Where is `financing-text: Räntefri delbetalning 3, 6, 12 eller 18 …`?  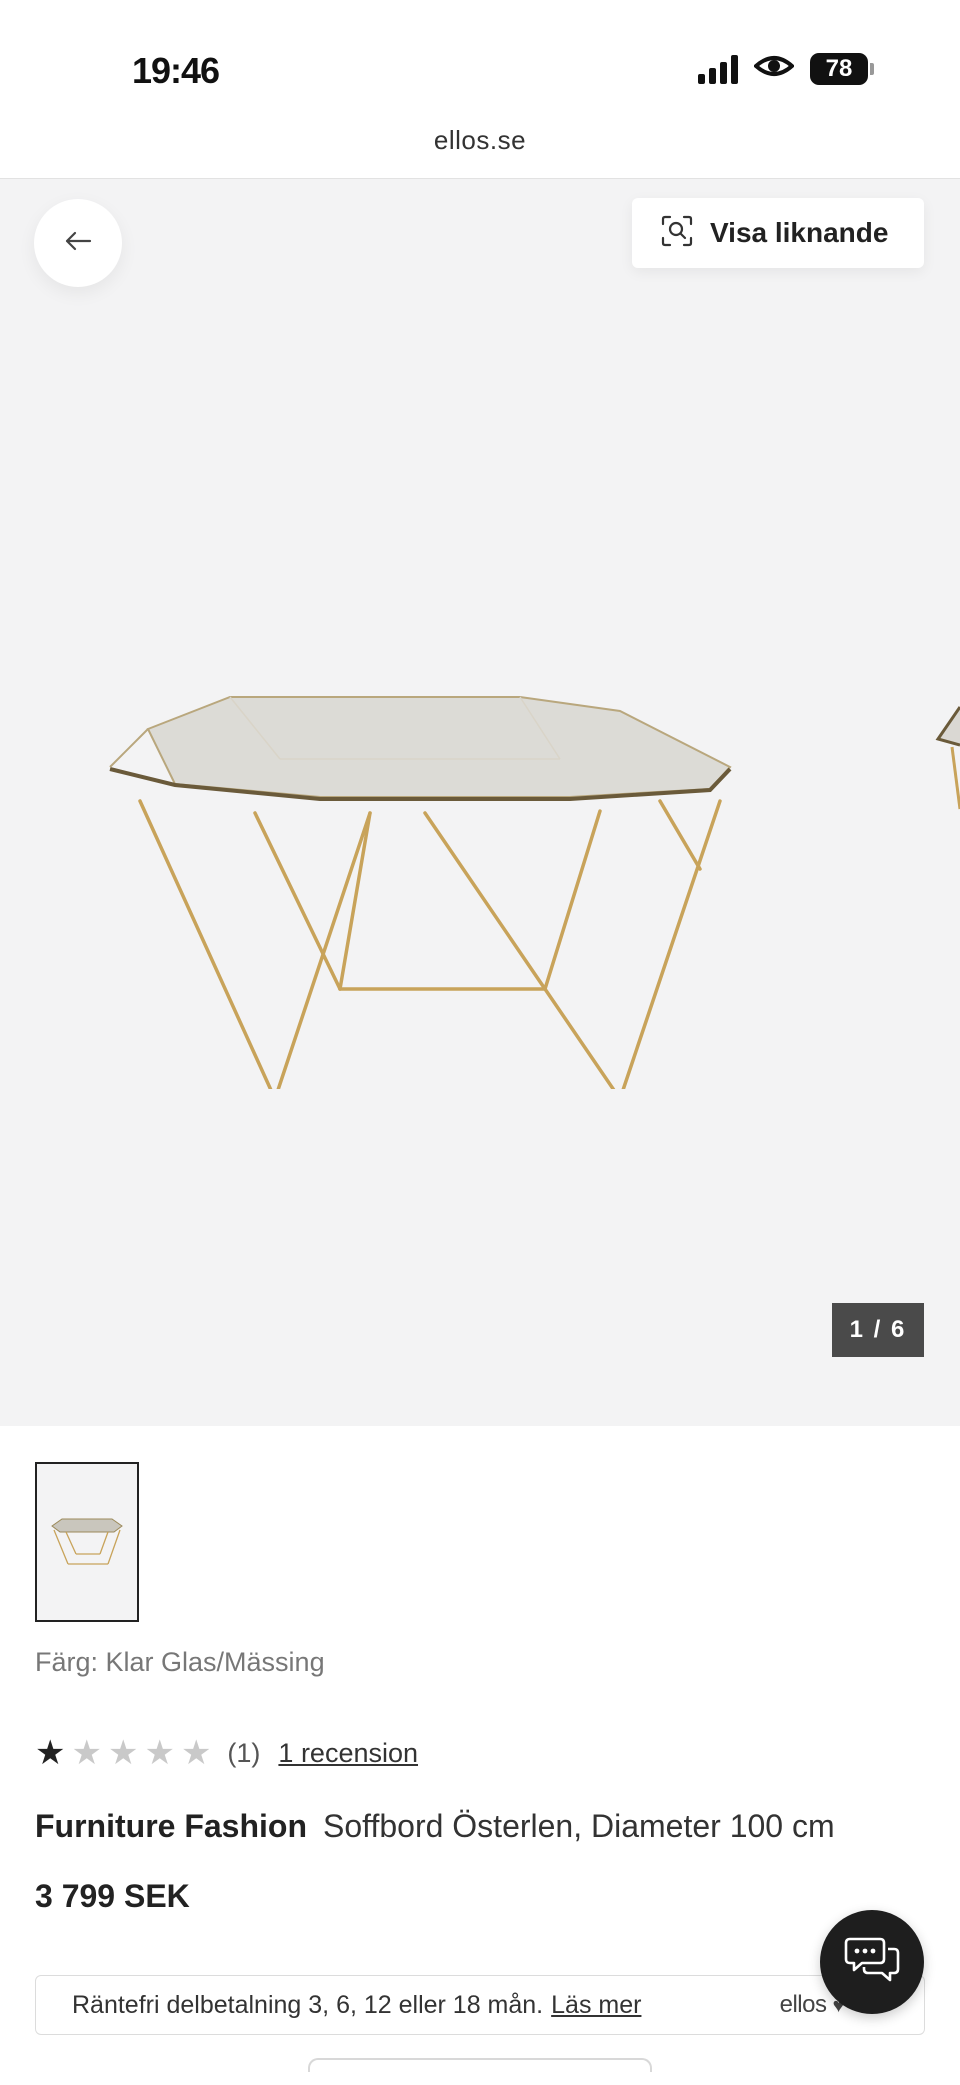 financing-text: Räntefri delbetalning 3, 6, 12 eller 18 … is located at coordinates (308, 2004).